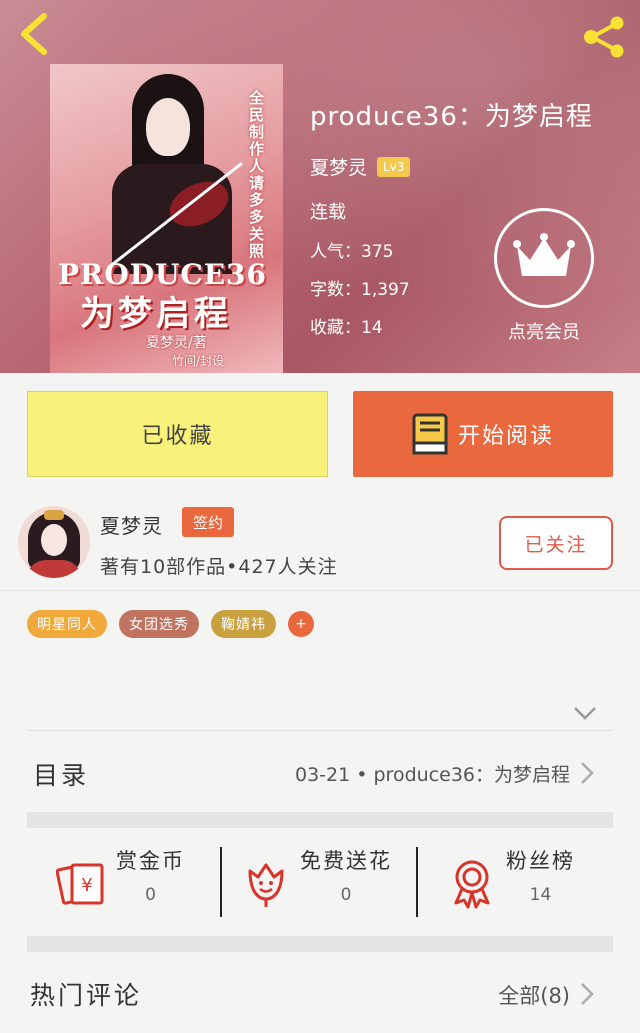 The height and width of the screenshot is (1033, 640). I want to click on follow-label: 已关注, so click(556, 544).